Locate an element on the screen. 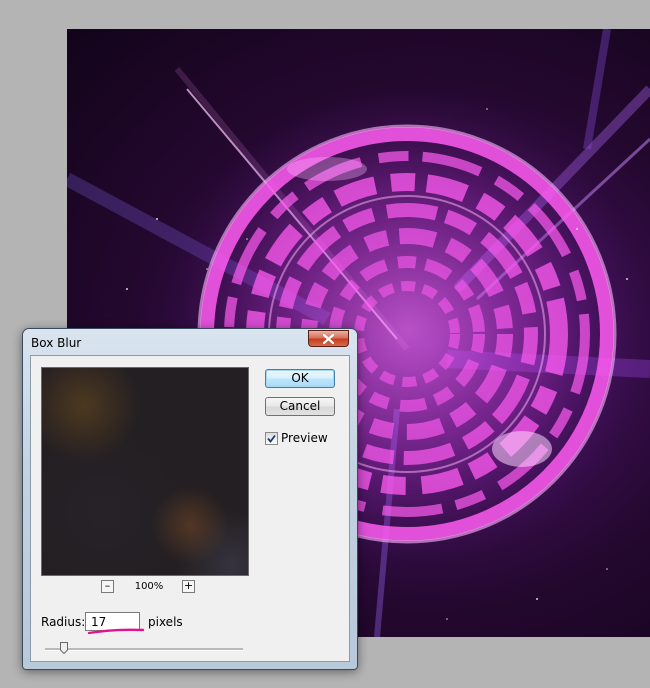 This screenshot has width=650, height=688. slider-track is located at coordinates (144, 649).